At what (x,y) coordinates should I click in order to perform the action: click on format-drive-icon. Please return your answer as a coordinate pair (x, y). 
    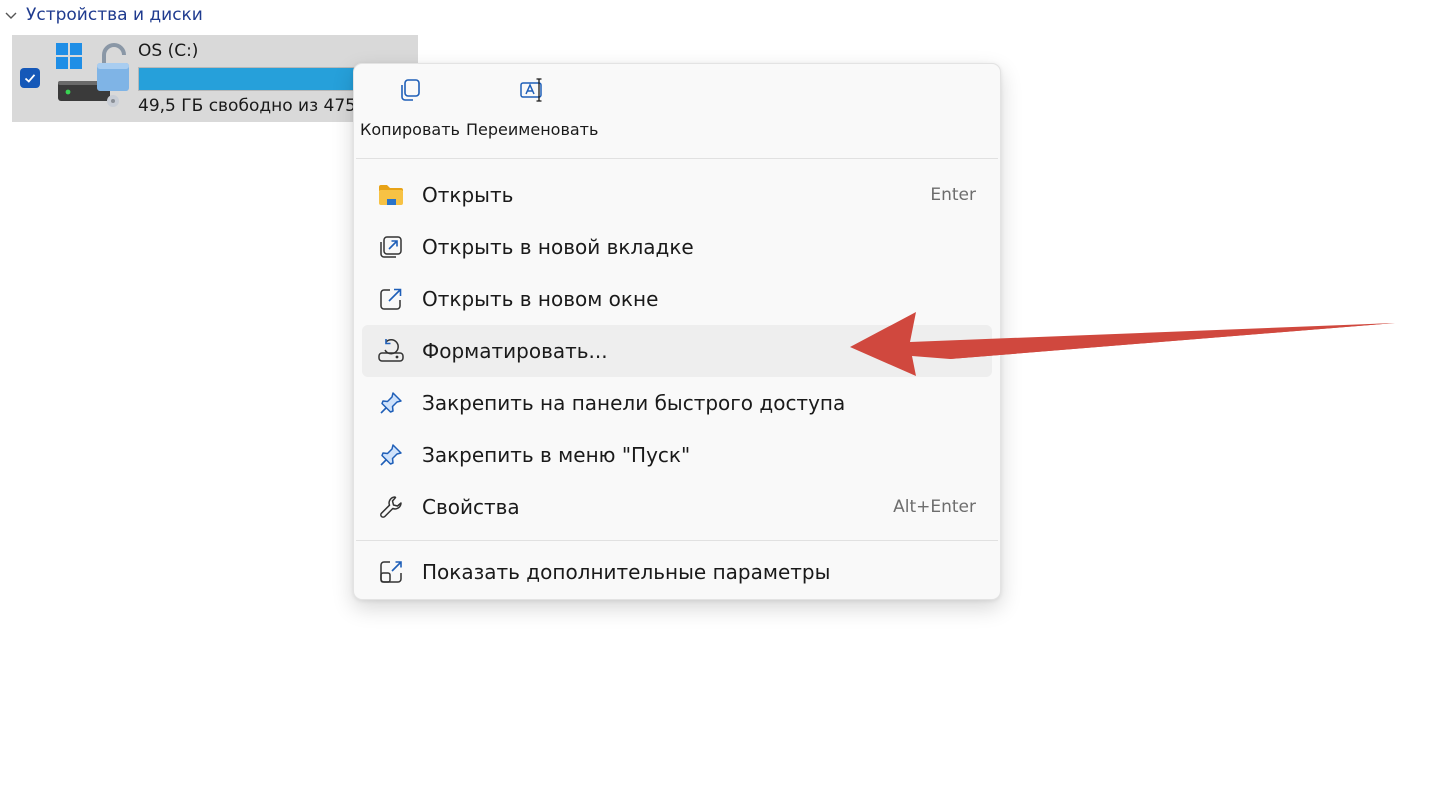
    Looking at the image, I should click on (391, 351).